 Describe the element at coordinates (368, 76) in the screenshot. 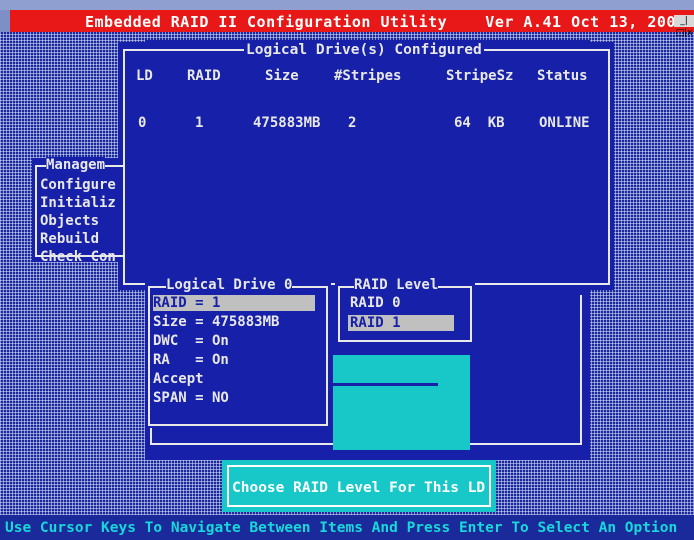

I see `col-header-stripes: #Stripes` at that location.